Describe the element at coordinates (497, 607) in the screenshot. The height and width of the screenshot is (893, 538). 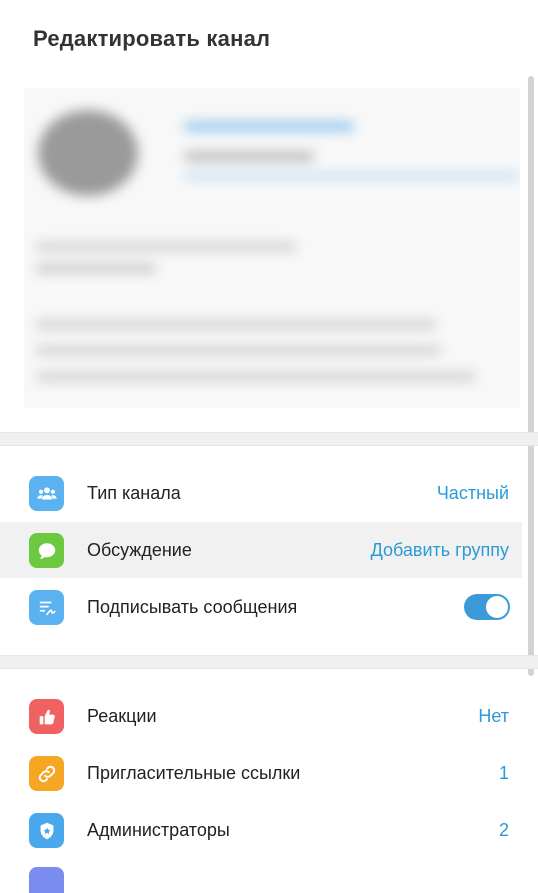
I see `toggle-knob` at that location.